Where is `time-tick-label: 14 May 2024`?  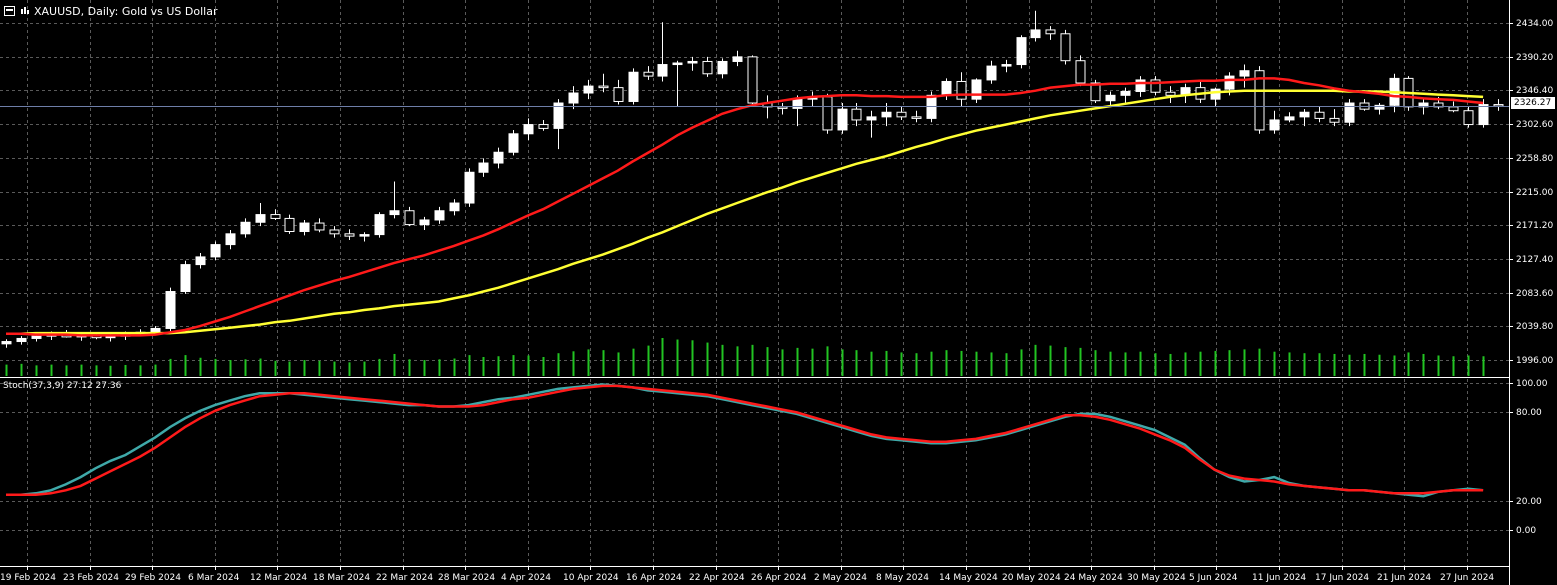
time-tick-label: 14 May 2024 is located at coordinates (968, 578).